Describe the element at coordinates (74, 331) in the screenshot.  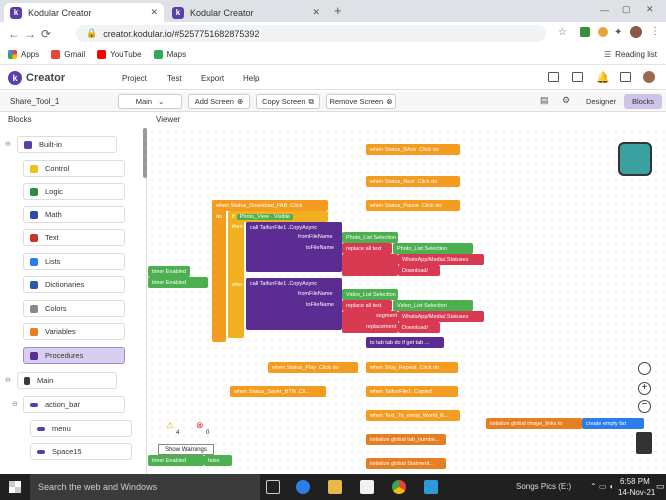
I see `sidebar-item-variables: Variables` at that location.